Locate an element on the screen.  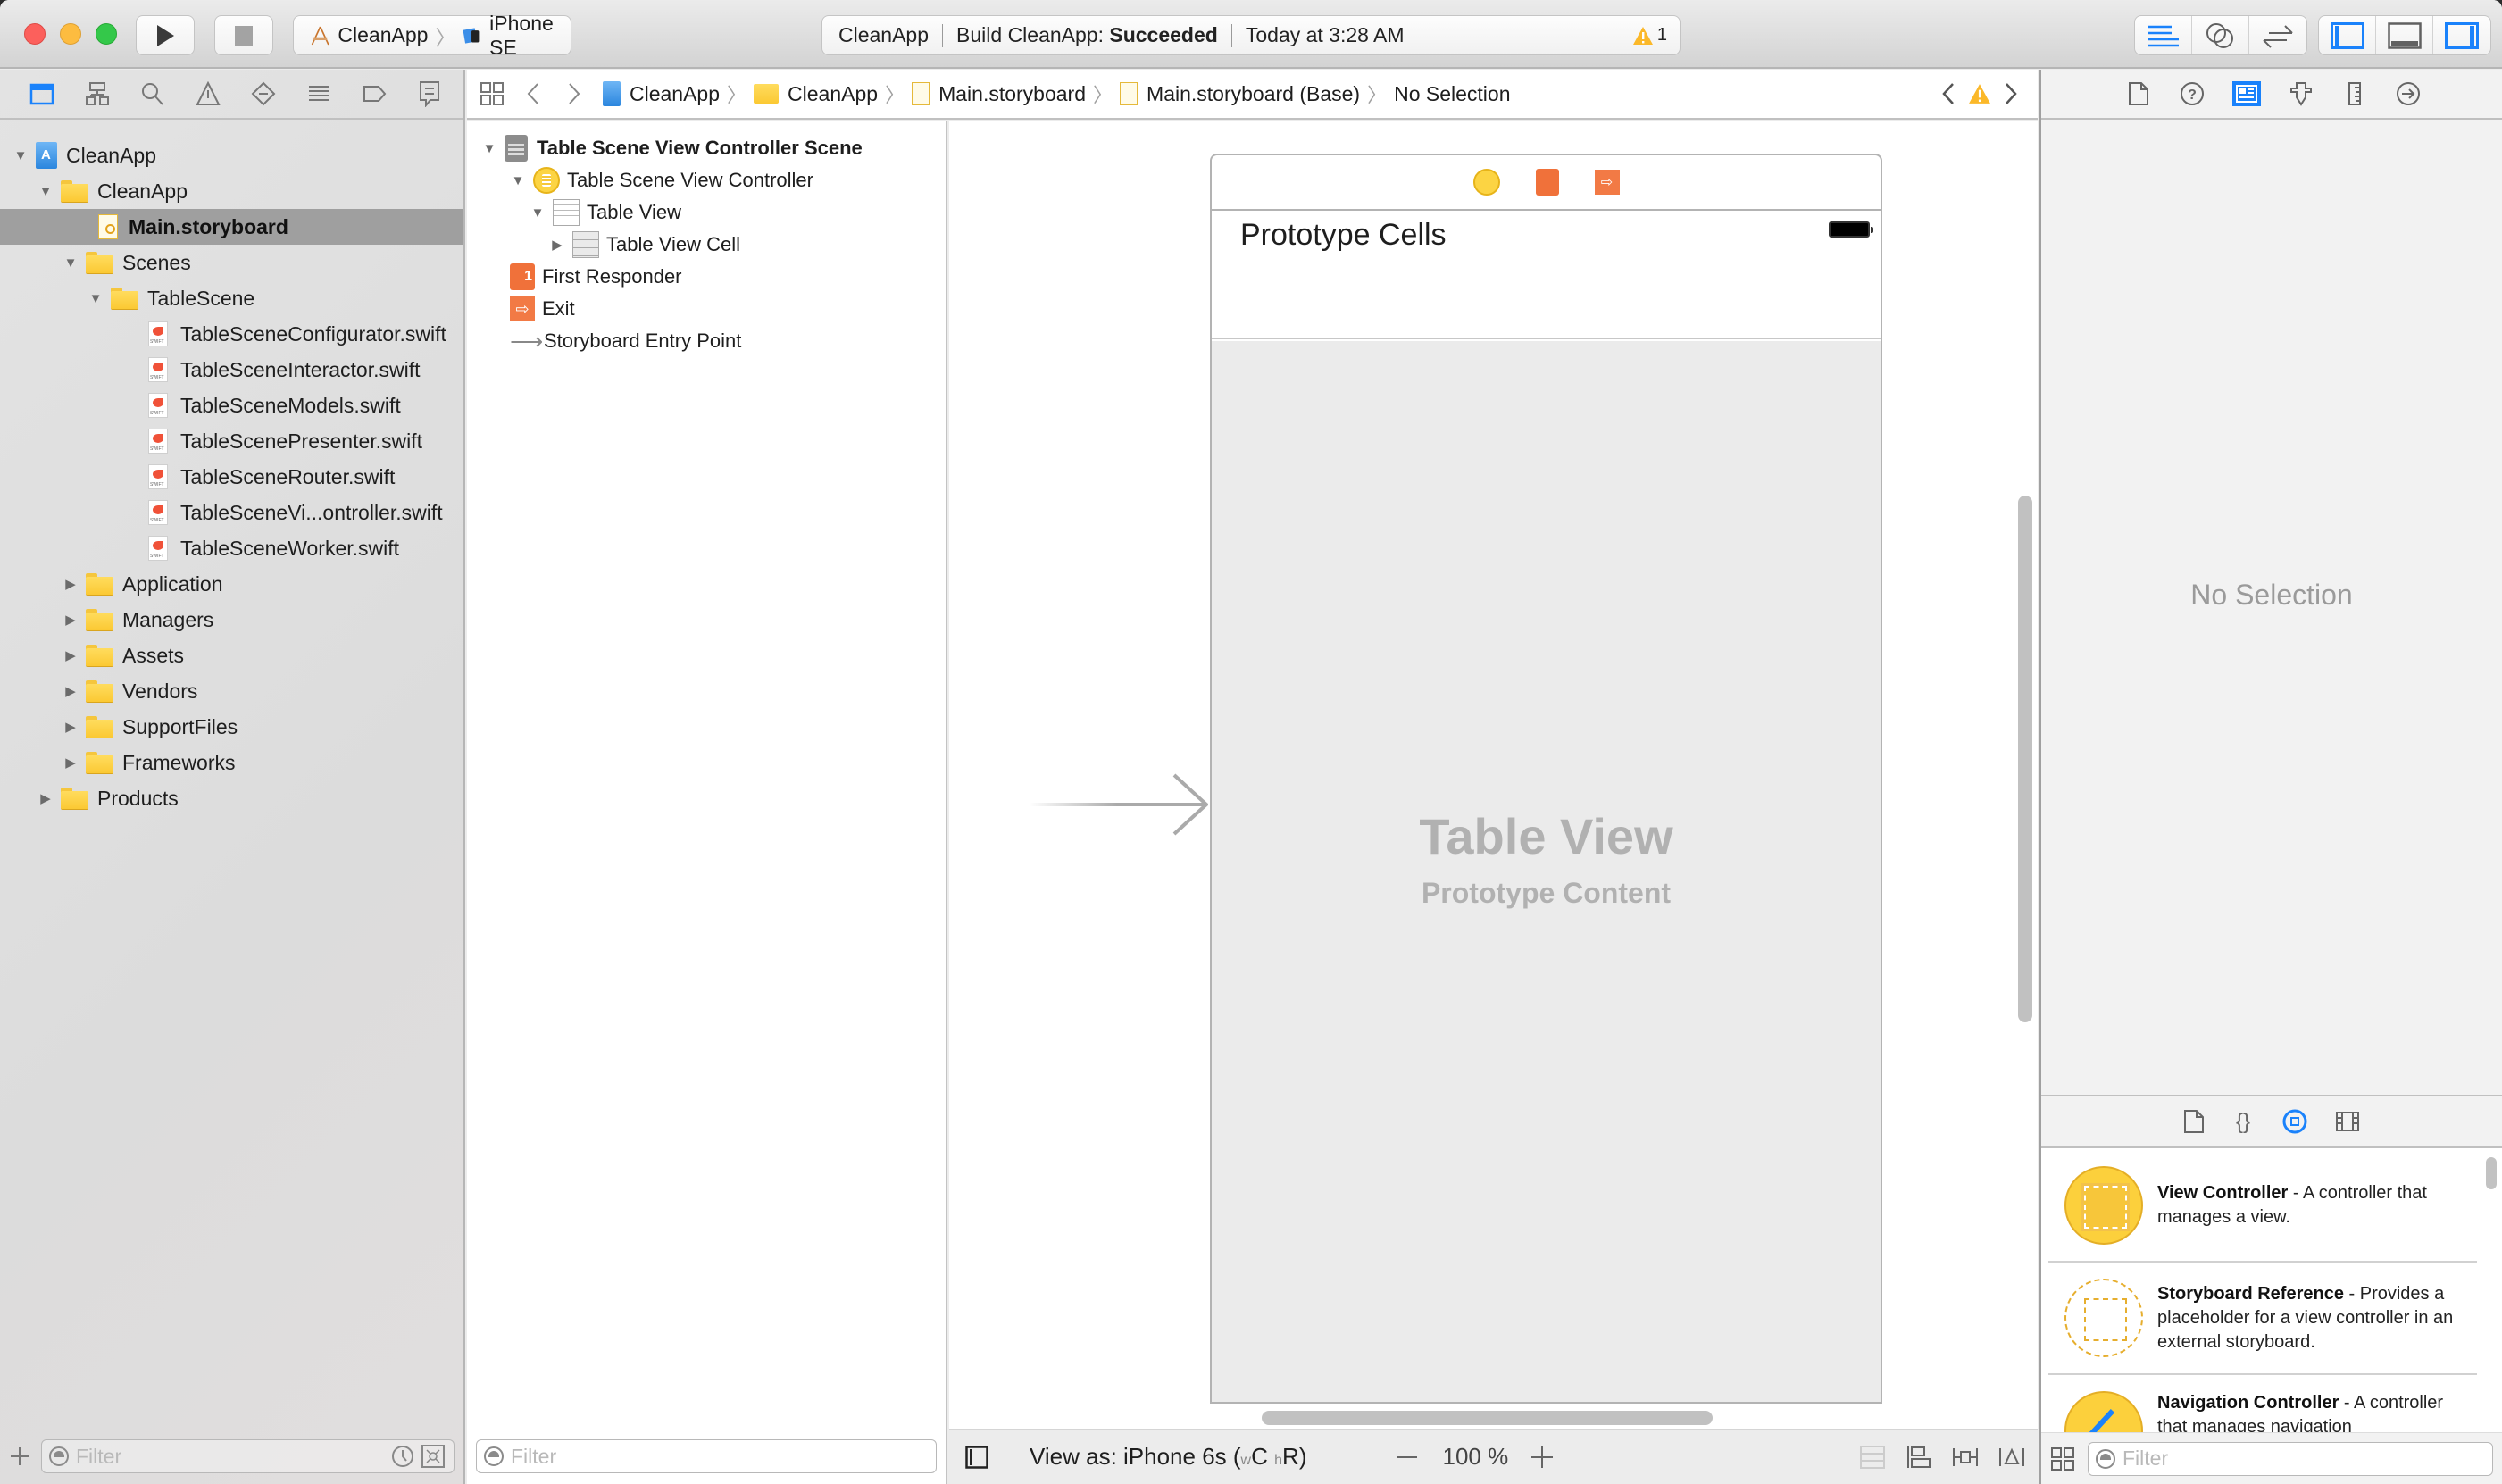
outline-item: 1 First Responder is located at coordinates (596, 277).